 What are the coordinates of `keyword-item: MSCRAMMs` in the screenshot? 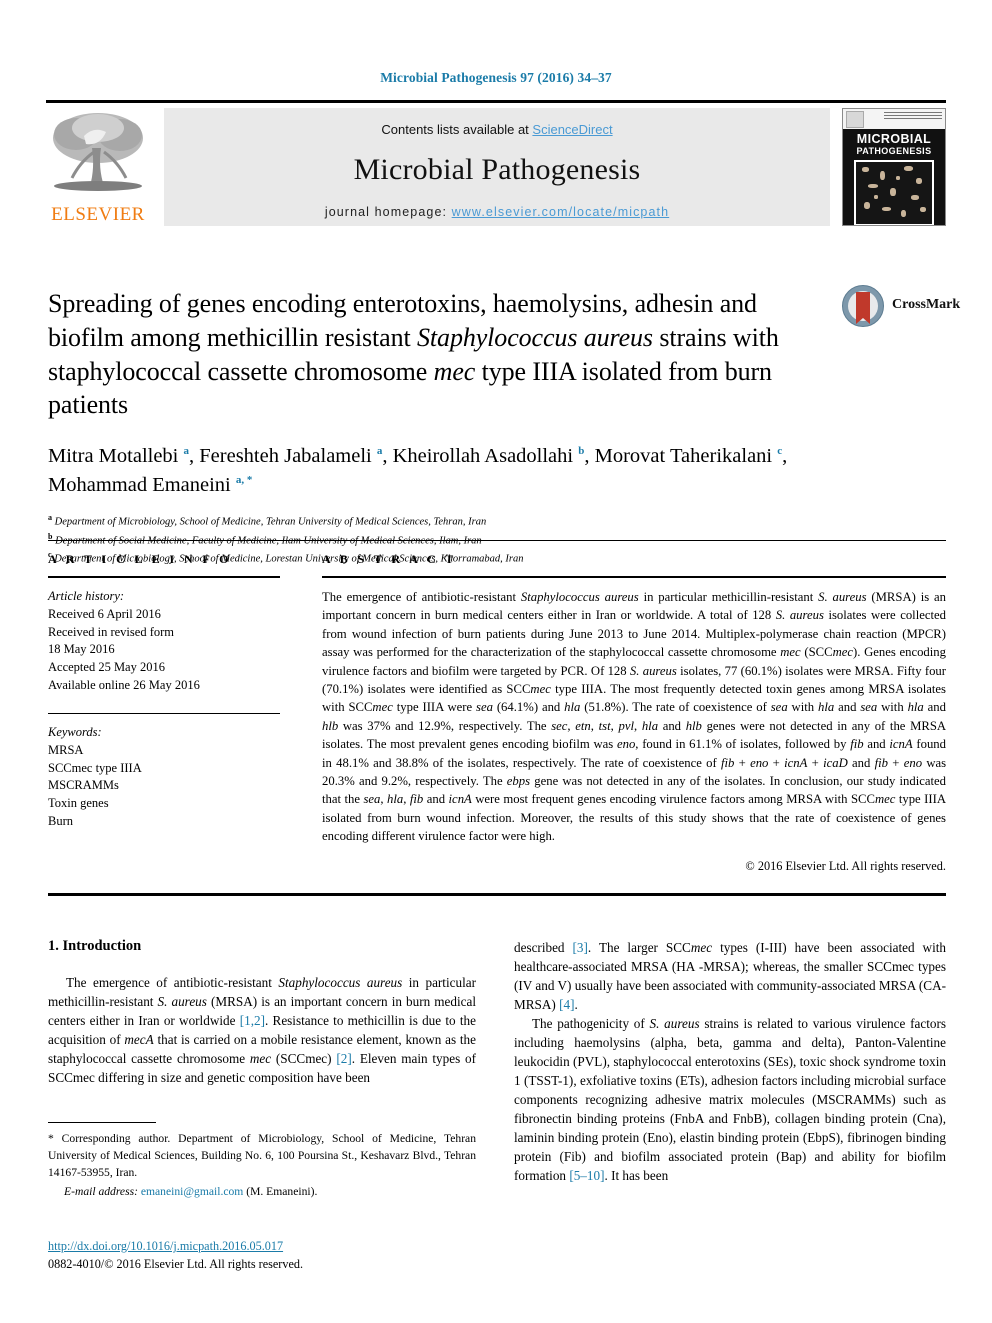 It's located at (83, 785).